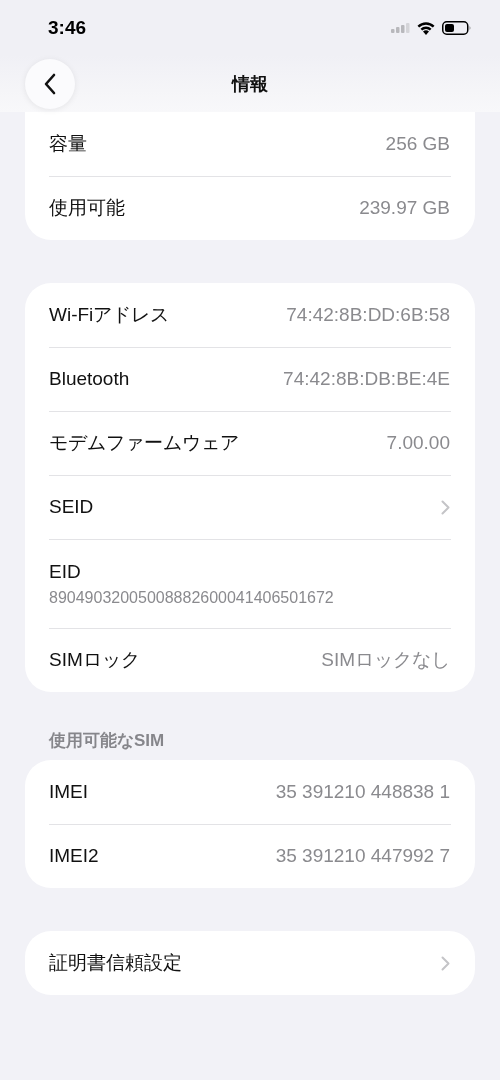  Describe the element at coordinates (362, 792) in the screenshot. I see `row-value: 35 391210 448838 1` at that location.